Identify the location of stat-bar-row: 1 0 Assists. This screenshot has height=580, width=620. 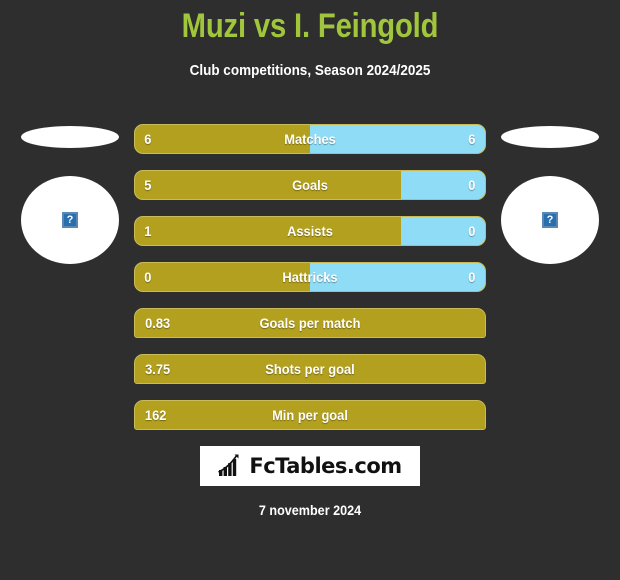
(310, 231).